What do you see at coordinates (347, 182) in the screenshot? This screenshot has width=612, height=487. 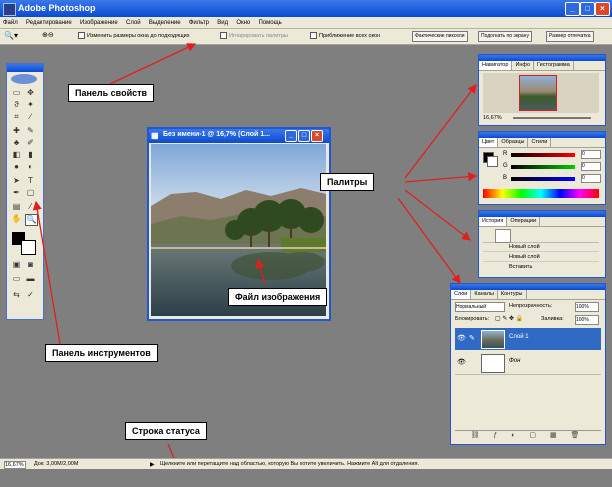 I see `label-palettes: Палитры` at bounding box center [347, 182].